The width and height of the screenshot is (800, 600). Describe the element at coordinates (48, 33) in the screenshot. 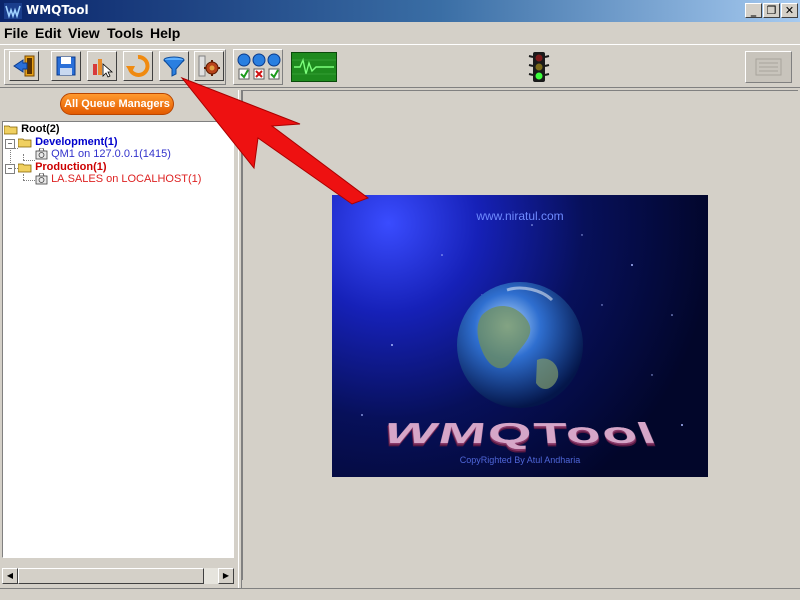

I see `menu-edit: Edit` at that location.